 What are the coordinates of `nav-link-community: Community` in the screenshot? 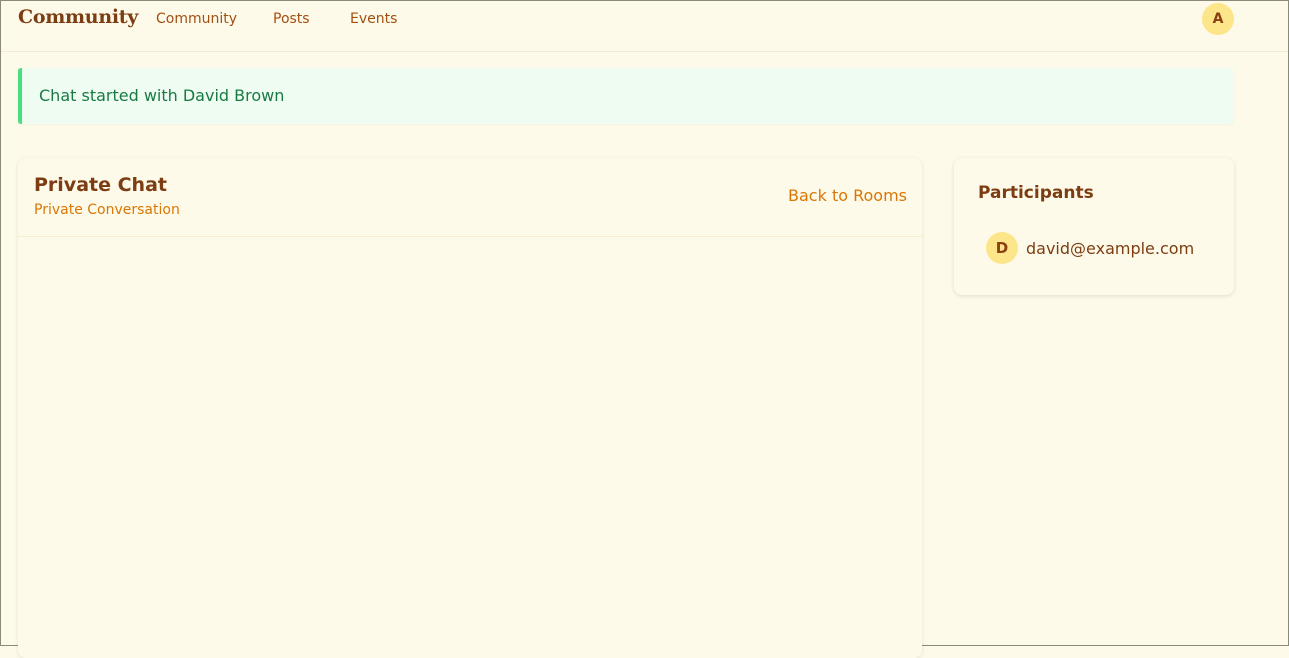 It's located at (196, 19).